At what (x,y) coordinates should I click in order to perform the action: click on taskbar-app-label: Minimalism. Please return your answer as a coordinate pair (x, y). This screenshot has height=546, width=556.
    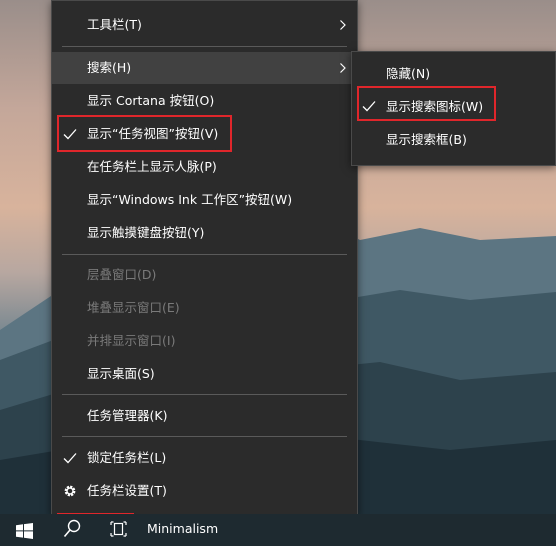
    Looking at the image, I should click on (182, 530).